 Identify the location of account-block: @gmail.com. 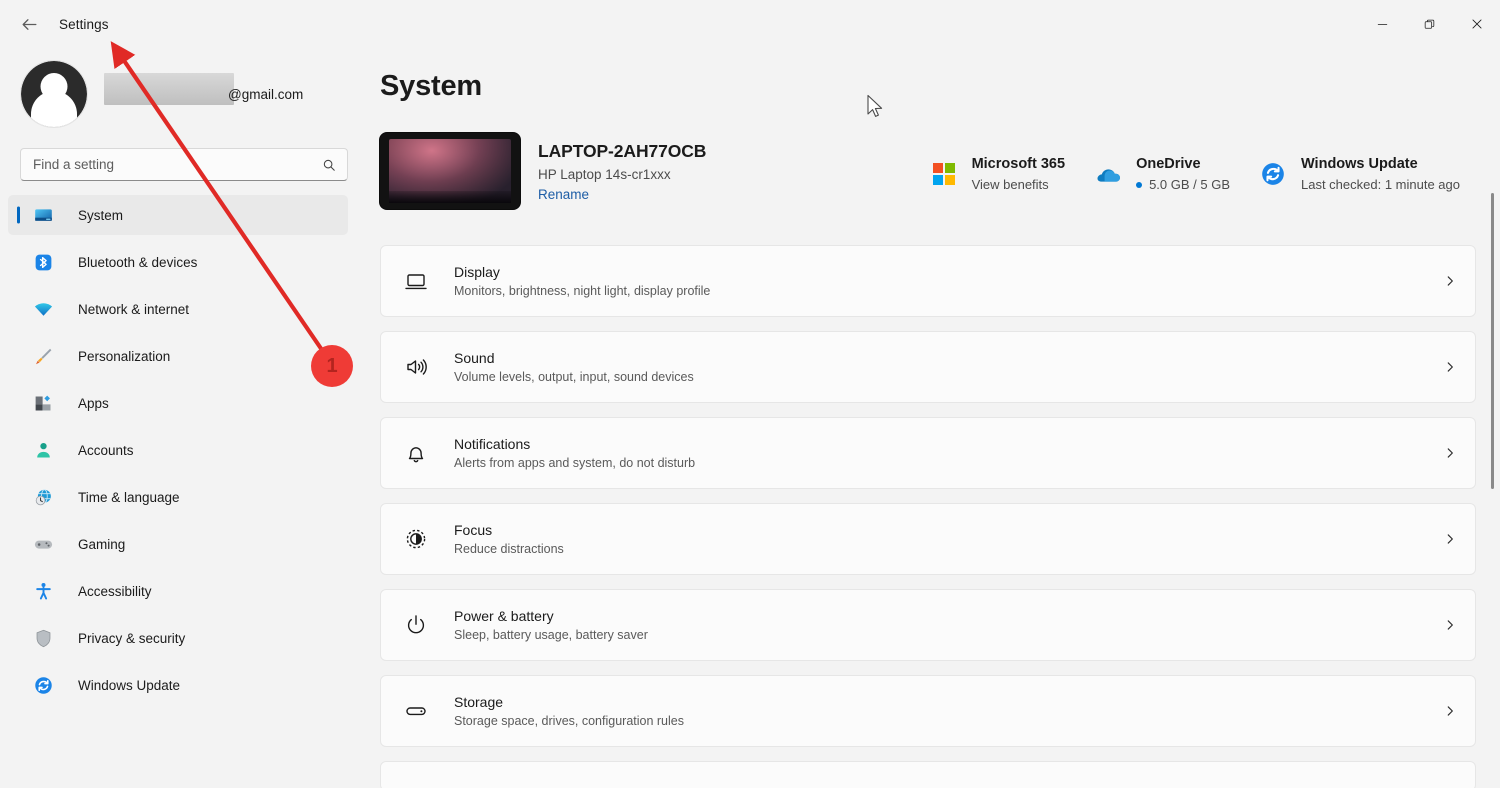
(182, 94).